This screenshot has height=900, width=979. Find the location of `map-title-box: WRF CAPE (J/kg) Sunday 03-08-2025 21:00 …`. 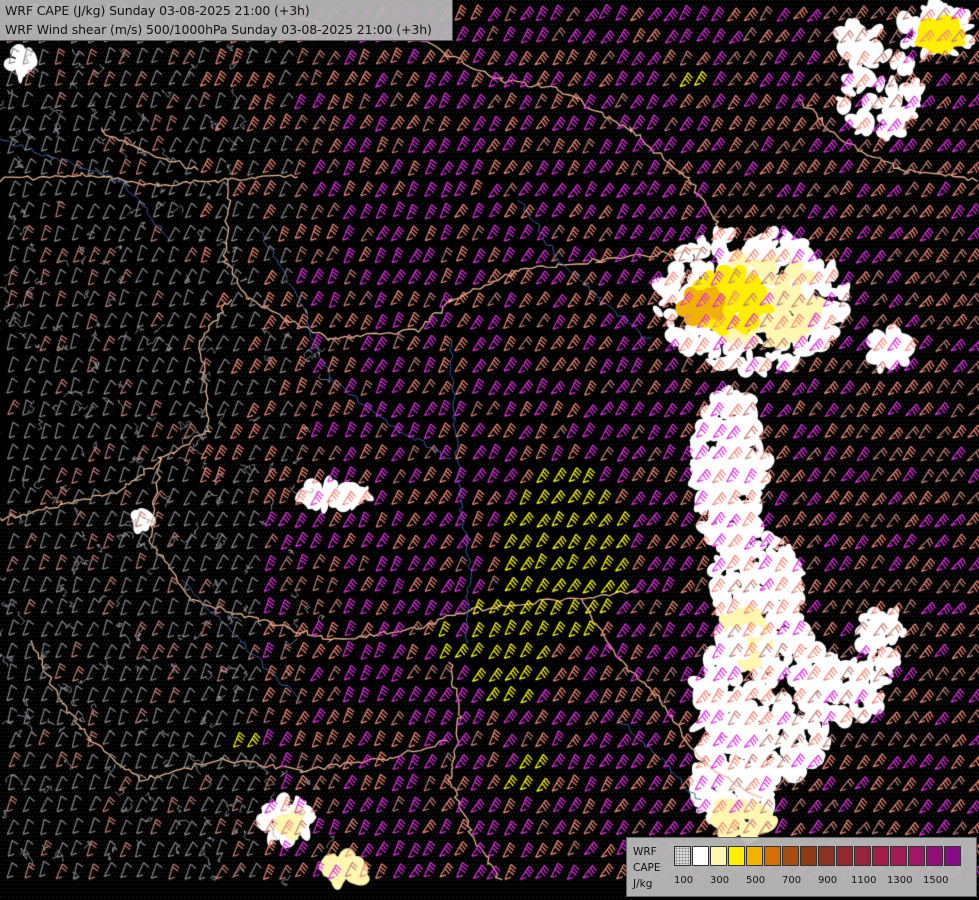

map-title-box: WRF CAPE (J/kg) Sunday 03-08-2025 21:00 … is located at coordinates (226, 20).